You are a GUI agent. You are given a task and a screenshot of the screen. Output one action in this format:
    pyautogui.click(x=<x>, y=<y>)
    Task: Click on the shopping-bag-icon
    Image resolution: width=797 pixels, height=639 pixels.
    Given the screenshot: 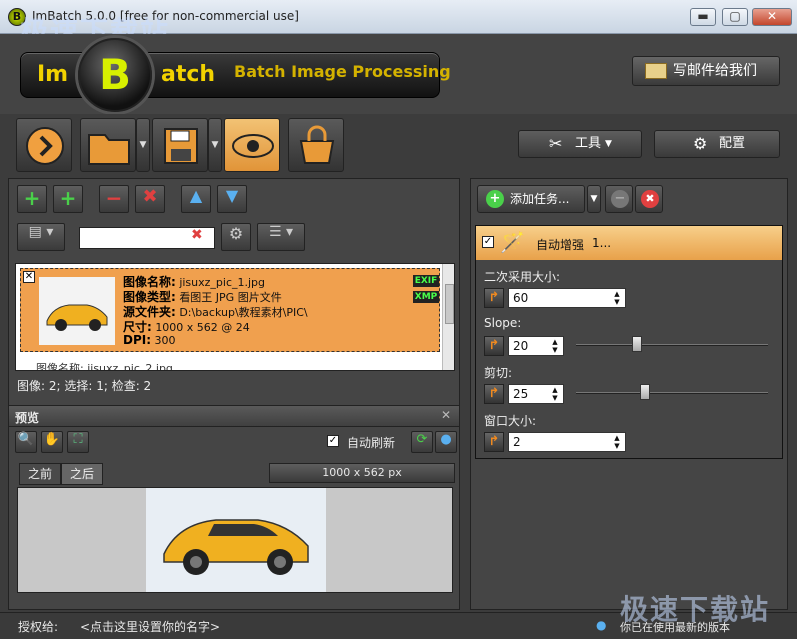 What is the action you would take?
    pyautogui.click(x=317, y=144)
    